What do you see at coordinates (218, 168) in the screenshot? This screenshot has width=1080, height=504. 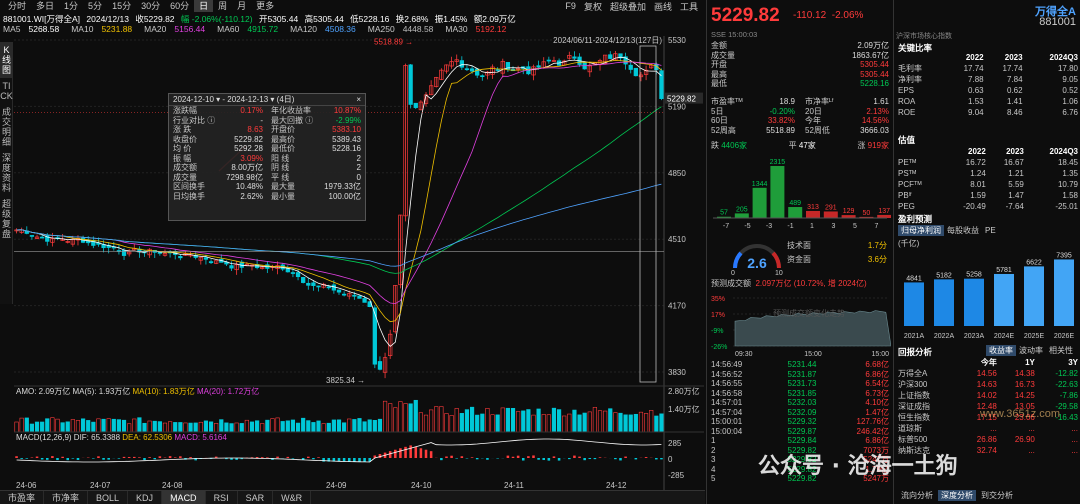 I see `popup-cell: 成交额 8.00万亿` at bounding box center [218, 168].